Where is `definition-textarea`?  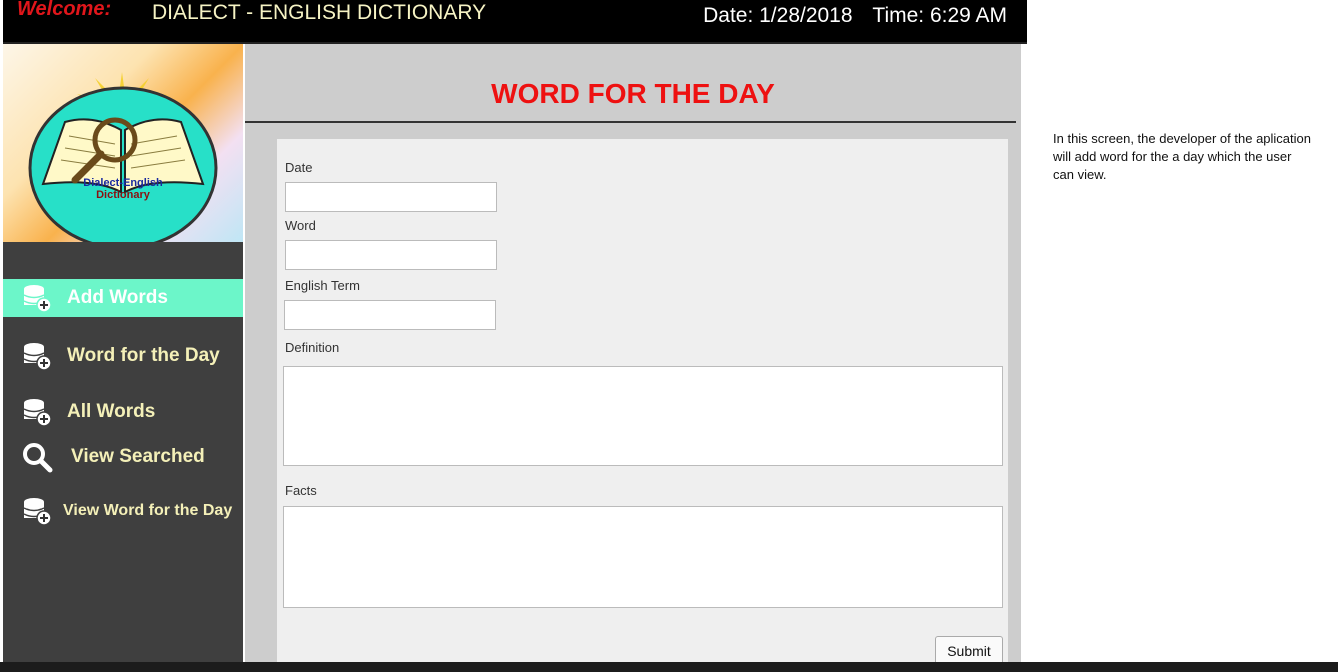
definition-textarea is located at coordinates (643, 416).